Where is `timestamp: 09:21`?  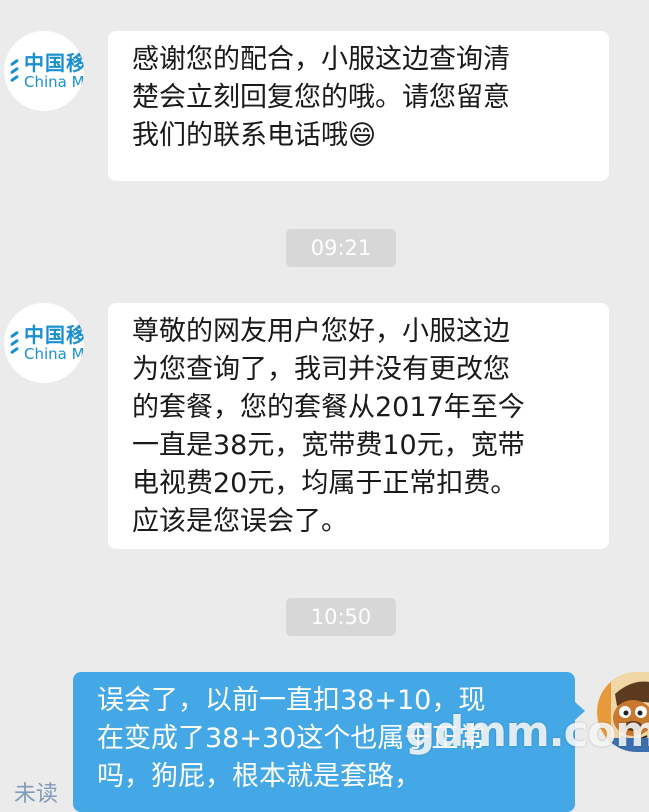
timestamp: 09:21 is located at coordinates (341, 248).